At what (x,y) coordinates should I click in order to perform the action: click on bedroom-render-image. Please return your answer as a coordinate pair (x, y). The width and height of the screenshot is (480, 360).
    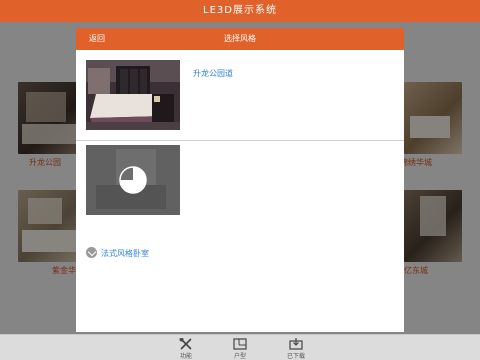
    Looking at the image, I should click on (133, 95).